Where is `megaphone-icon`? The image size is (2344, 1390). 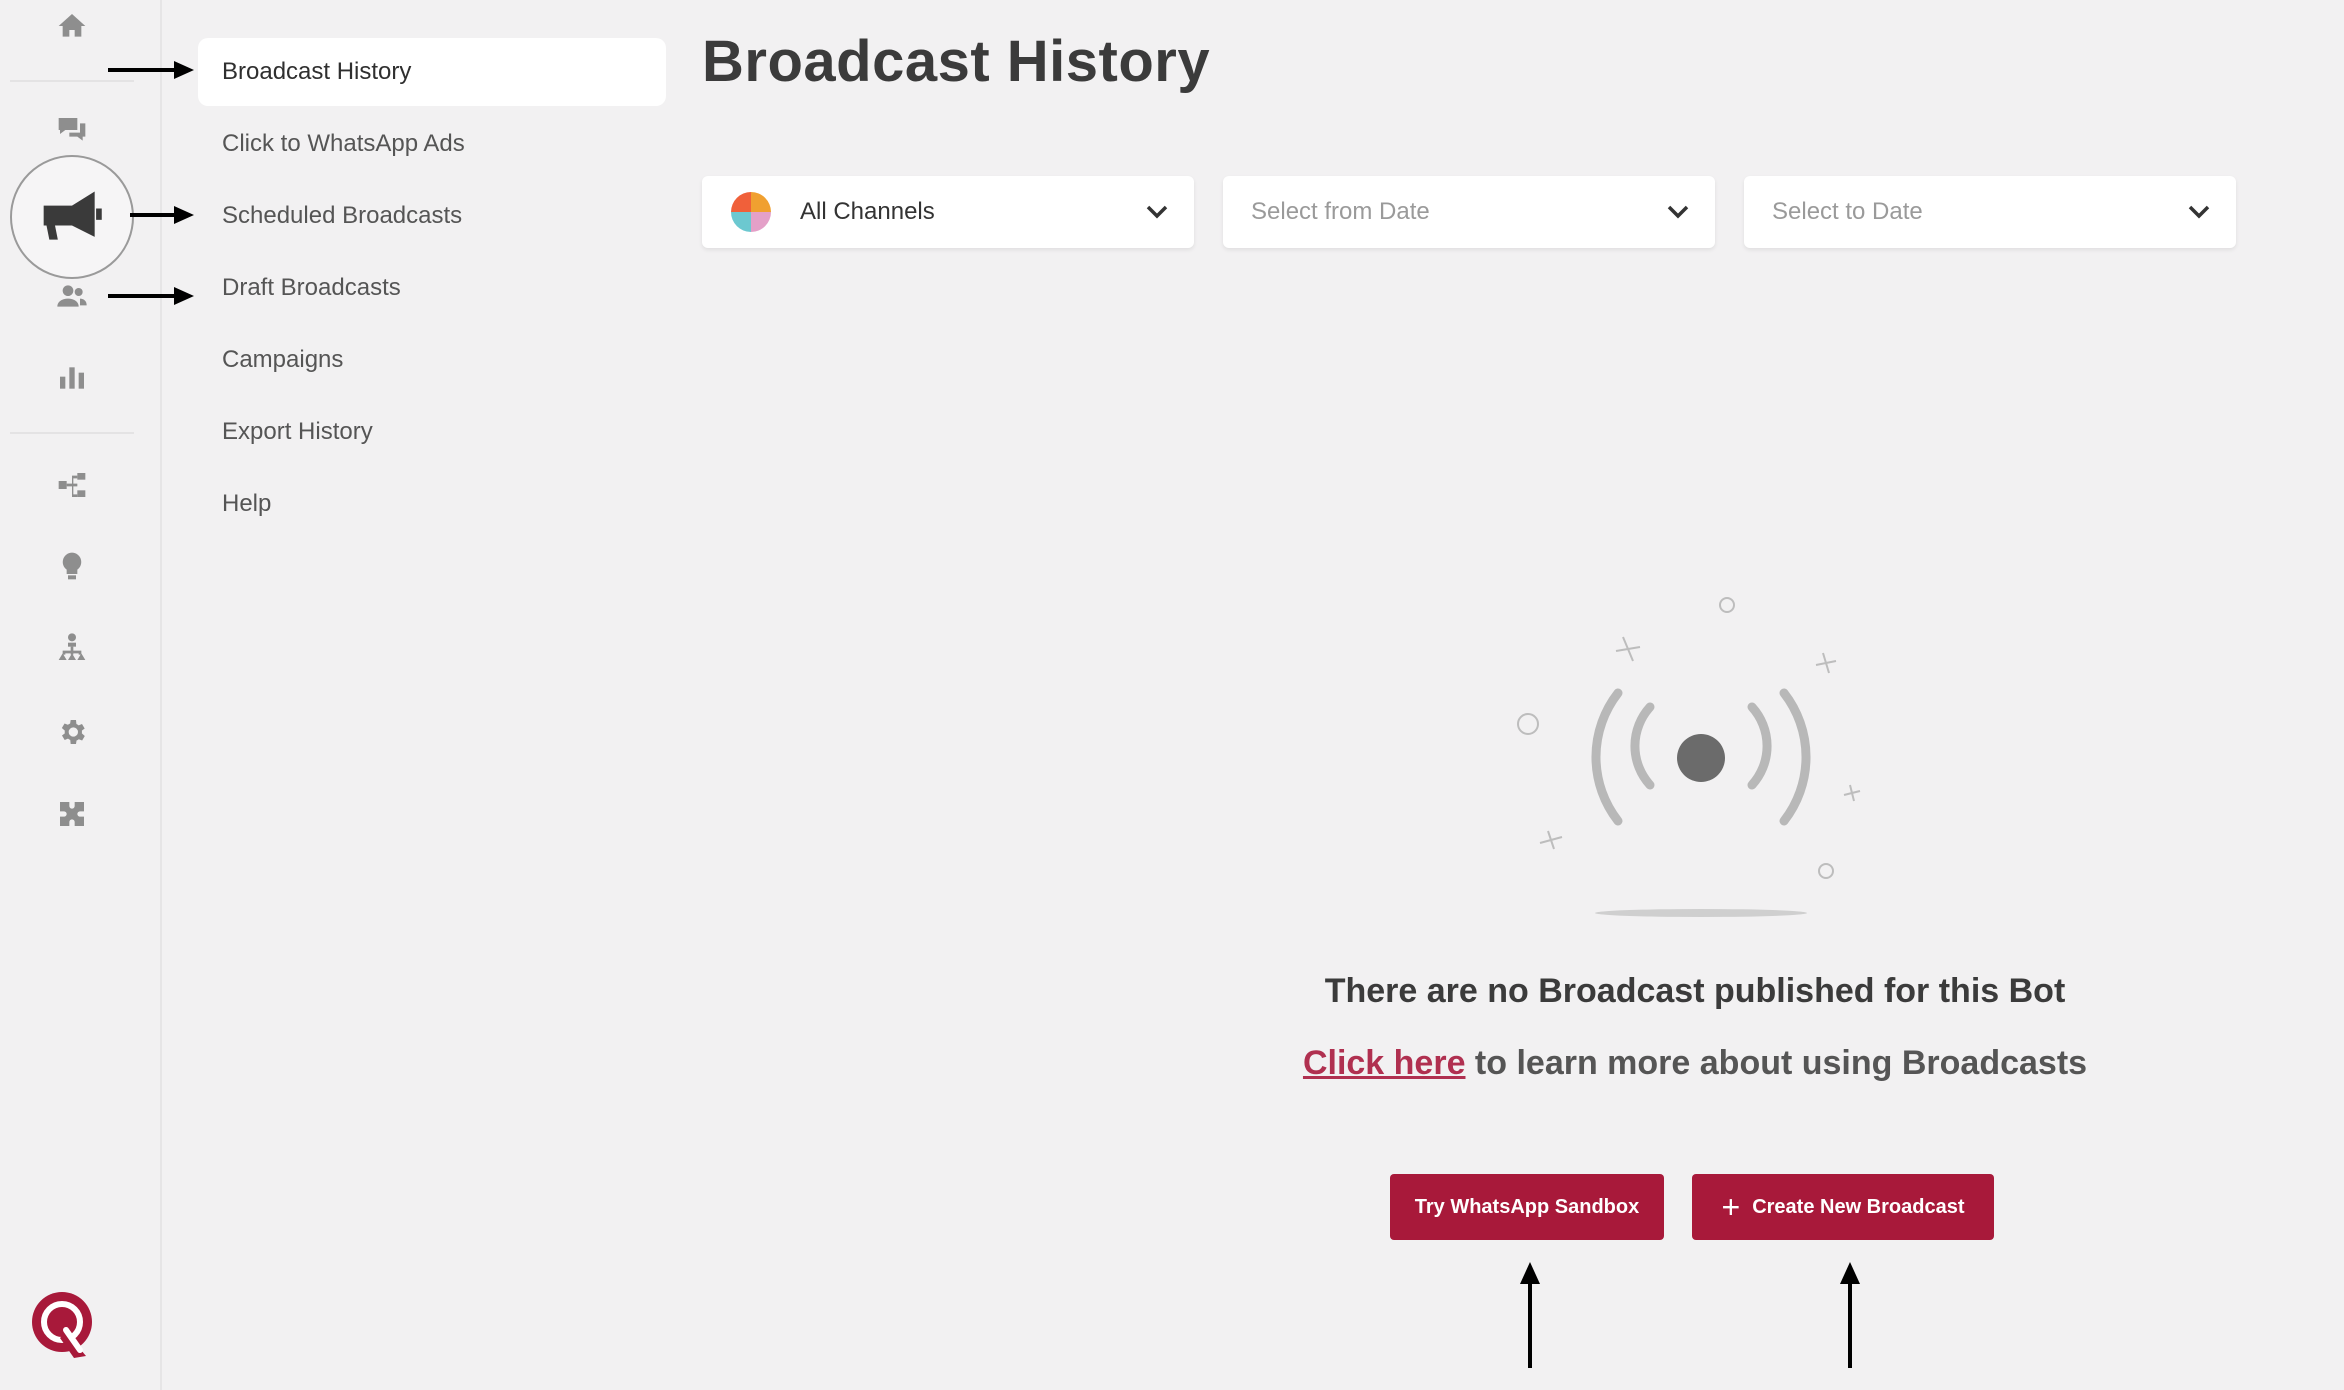
megaphone-icon is located at coordinates (72, 217).